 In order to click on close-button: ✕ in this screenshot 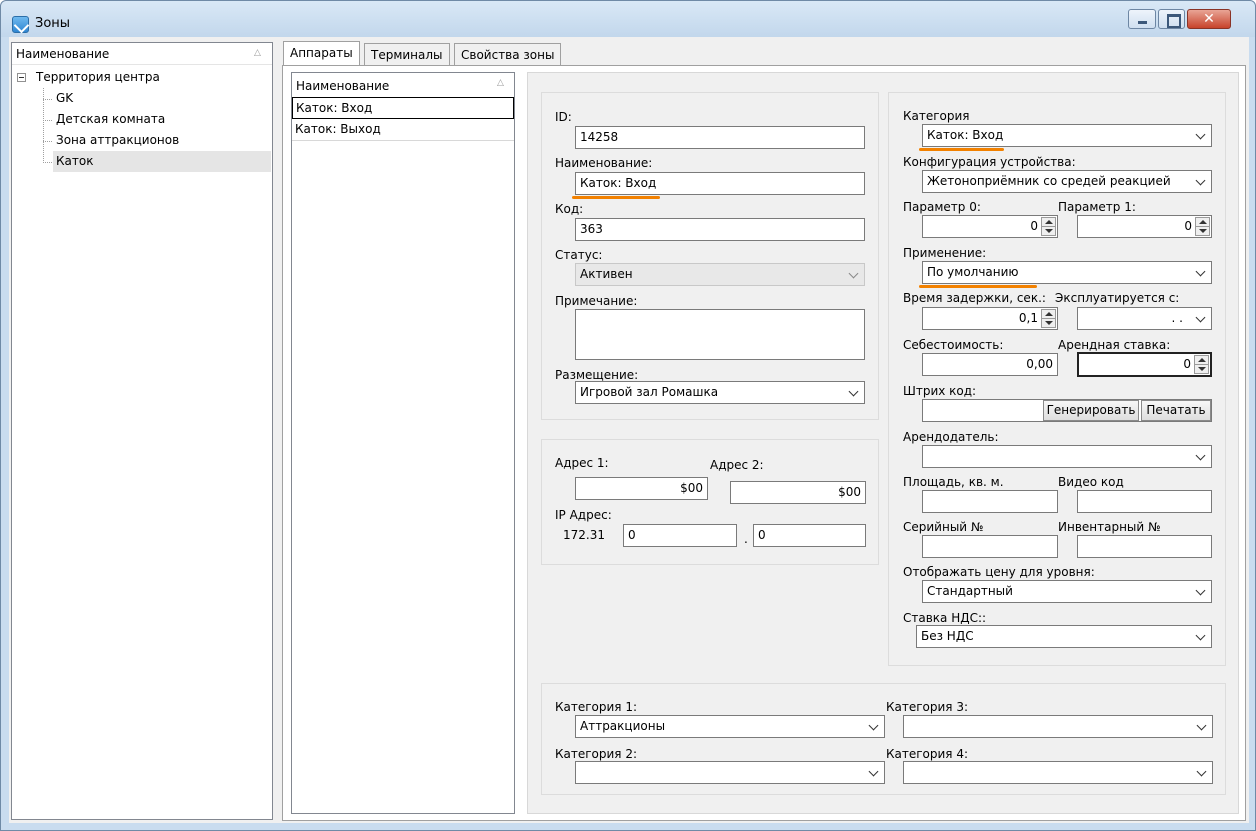, I will do `click(1209, 19)`.